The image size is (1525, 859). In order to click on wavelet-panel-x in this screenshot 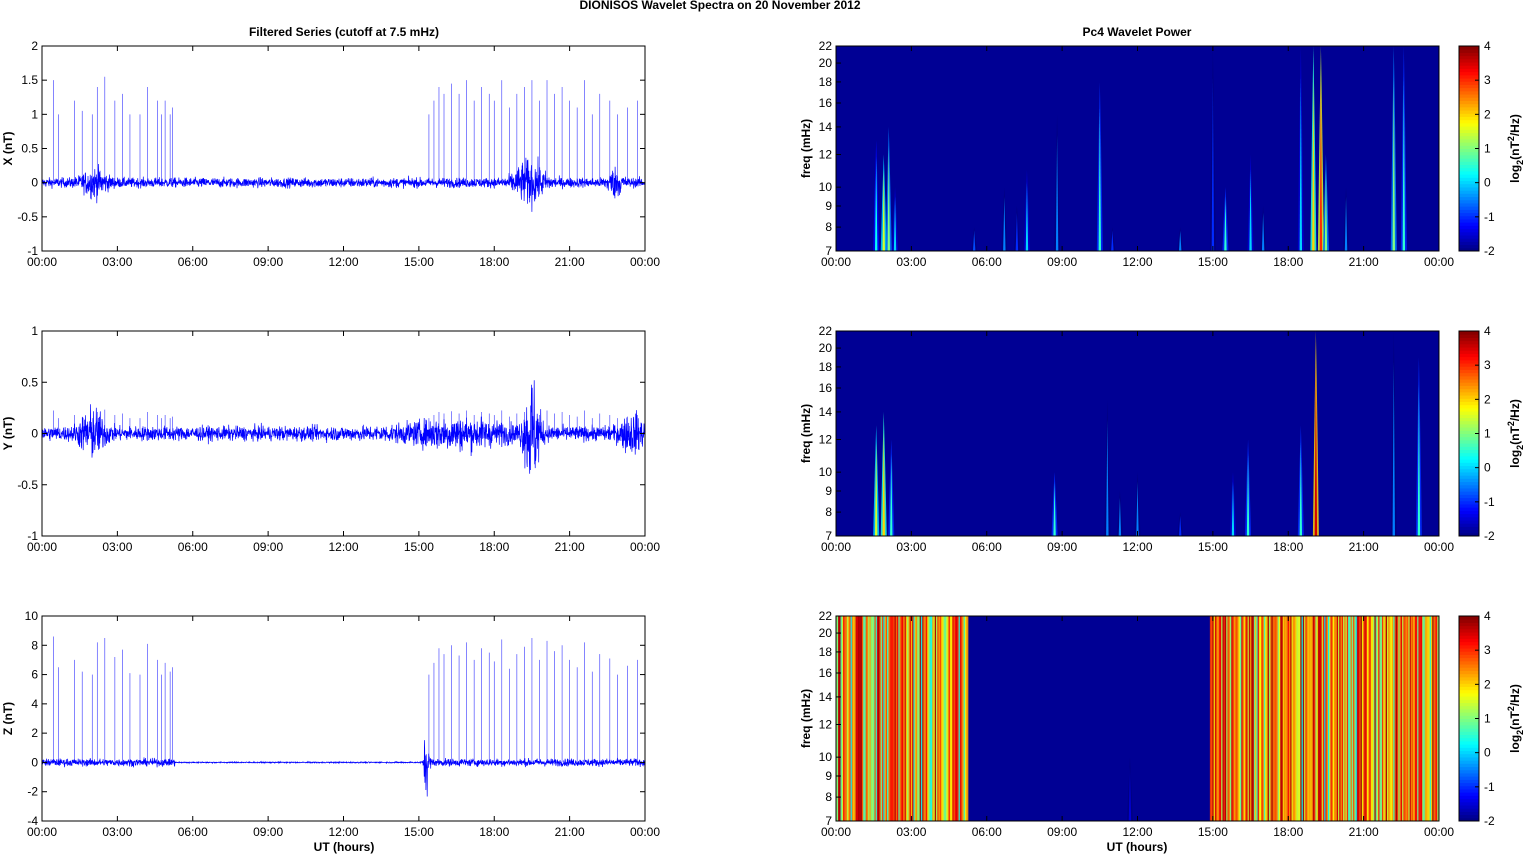, I will do `click(1137, 148)`.